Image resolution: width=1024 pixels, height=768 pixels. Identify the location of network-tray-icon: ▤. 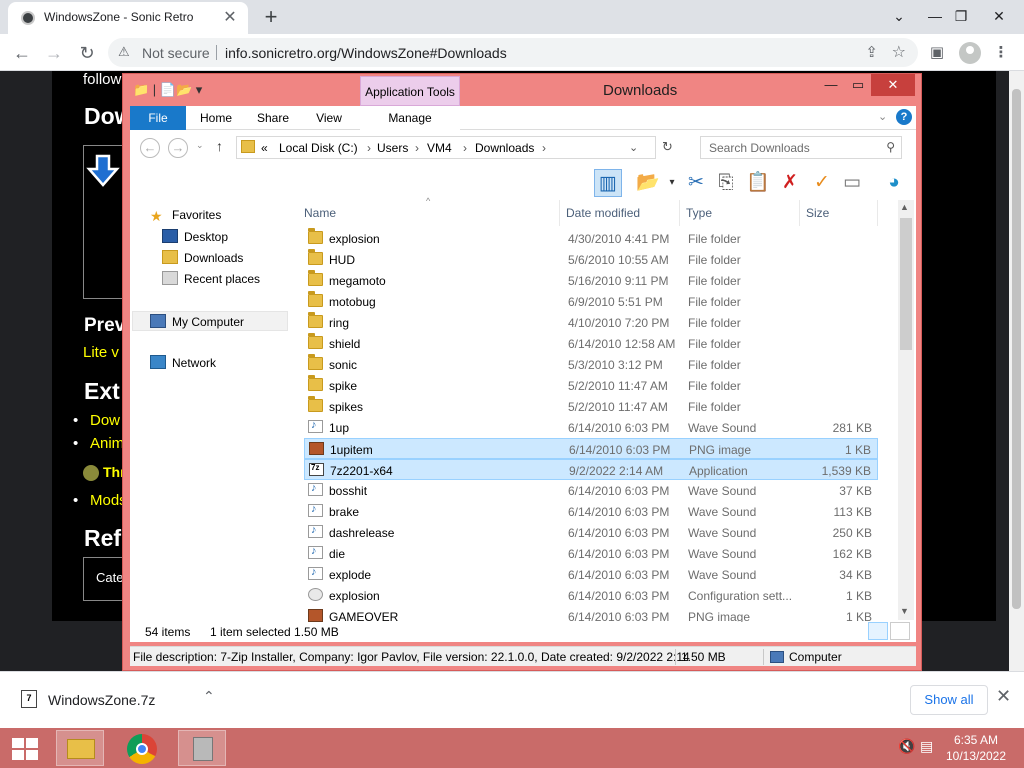
(926, 746).